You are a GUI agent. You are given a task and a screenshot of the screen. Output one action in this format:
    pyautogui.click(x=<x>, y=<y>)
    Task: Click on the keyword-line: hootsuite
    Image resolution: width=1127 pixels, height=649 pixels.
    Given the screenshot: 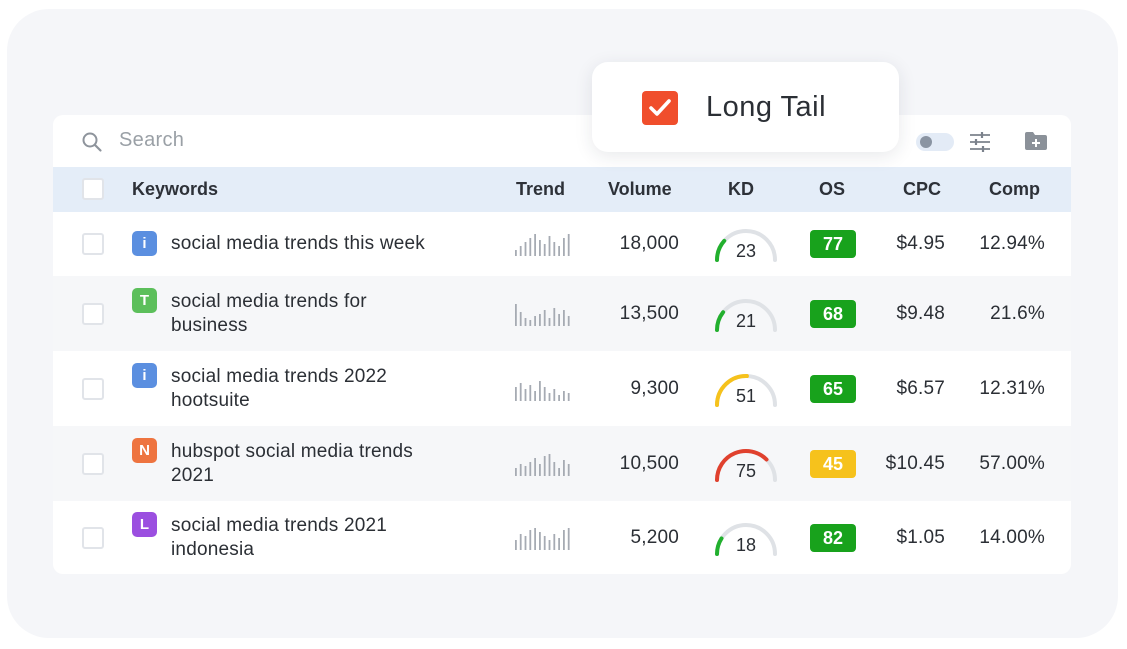 What is the action you would take?
    pyautogui.click(x=210, y=400)
    